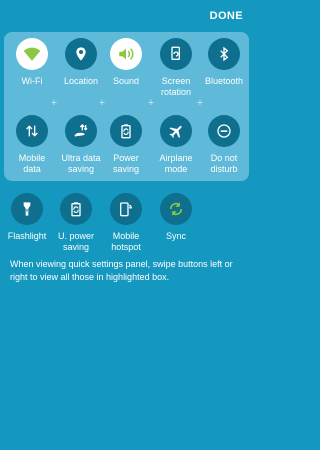 The height and width of the screenshot is (450, 320). I want to click on mobile-data-circle, so click(32, 131).